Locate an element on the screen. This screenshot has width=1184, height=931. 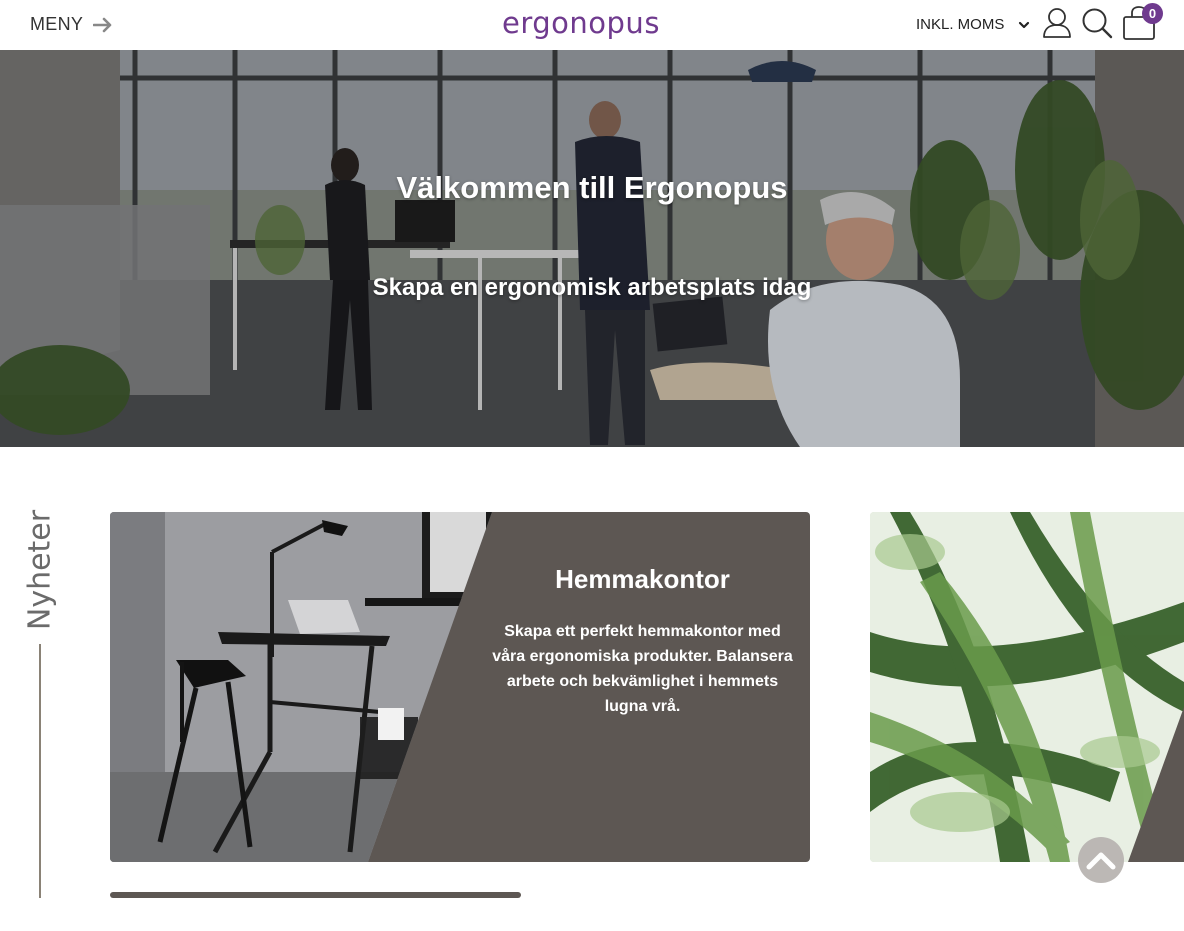
card-title: Hemmakontor is located at coordinates (642, 579).